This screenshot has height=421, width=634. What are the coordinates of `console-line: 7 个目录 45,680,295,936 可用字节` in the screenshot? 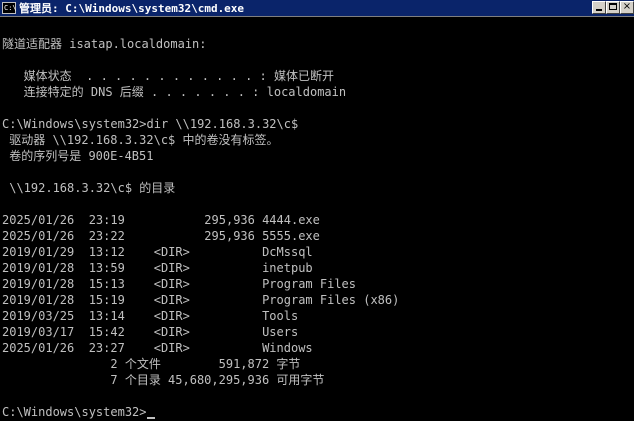 It's located at (163, 380).